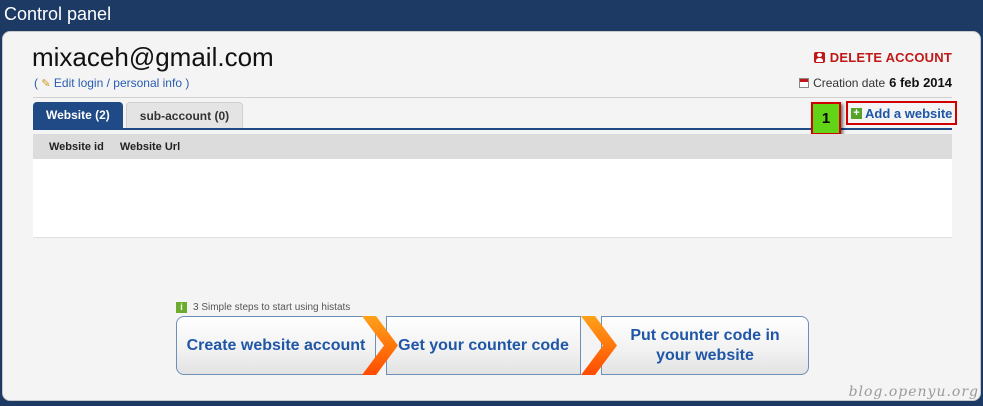 This screenshot has height=406, width=983. What do you see at coordinates (909, 113) in the screenshot?
I see `add-website-label: Add a website` at bounding box center [909, 113].